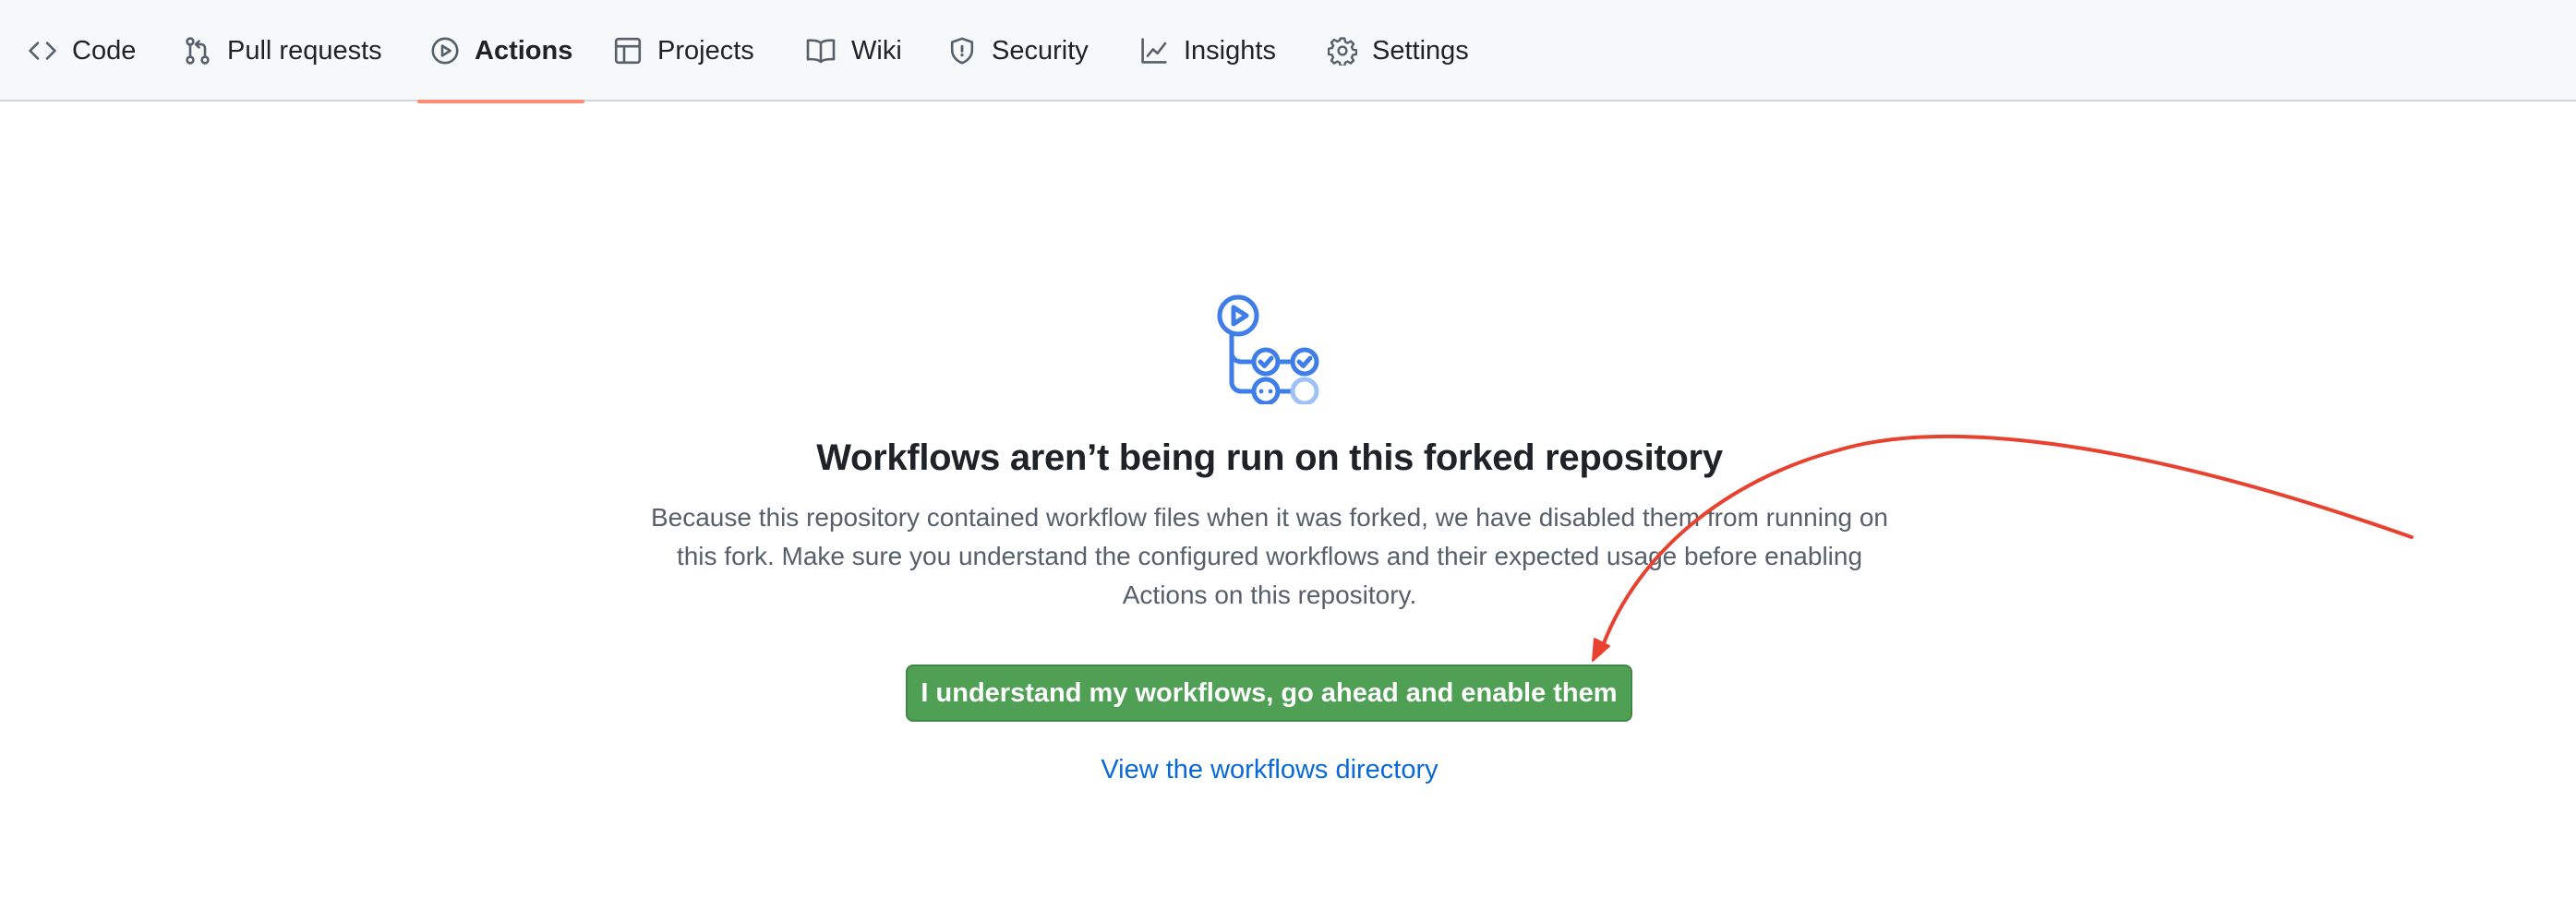 The width and height of the screenshot is (2576, 910). Describe the element at coordinates (42, 51) in the screenshot. I see `code-icon` at that location.